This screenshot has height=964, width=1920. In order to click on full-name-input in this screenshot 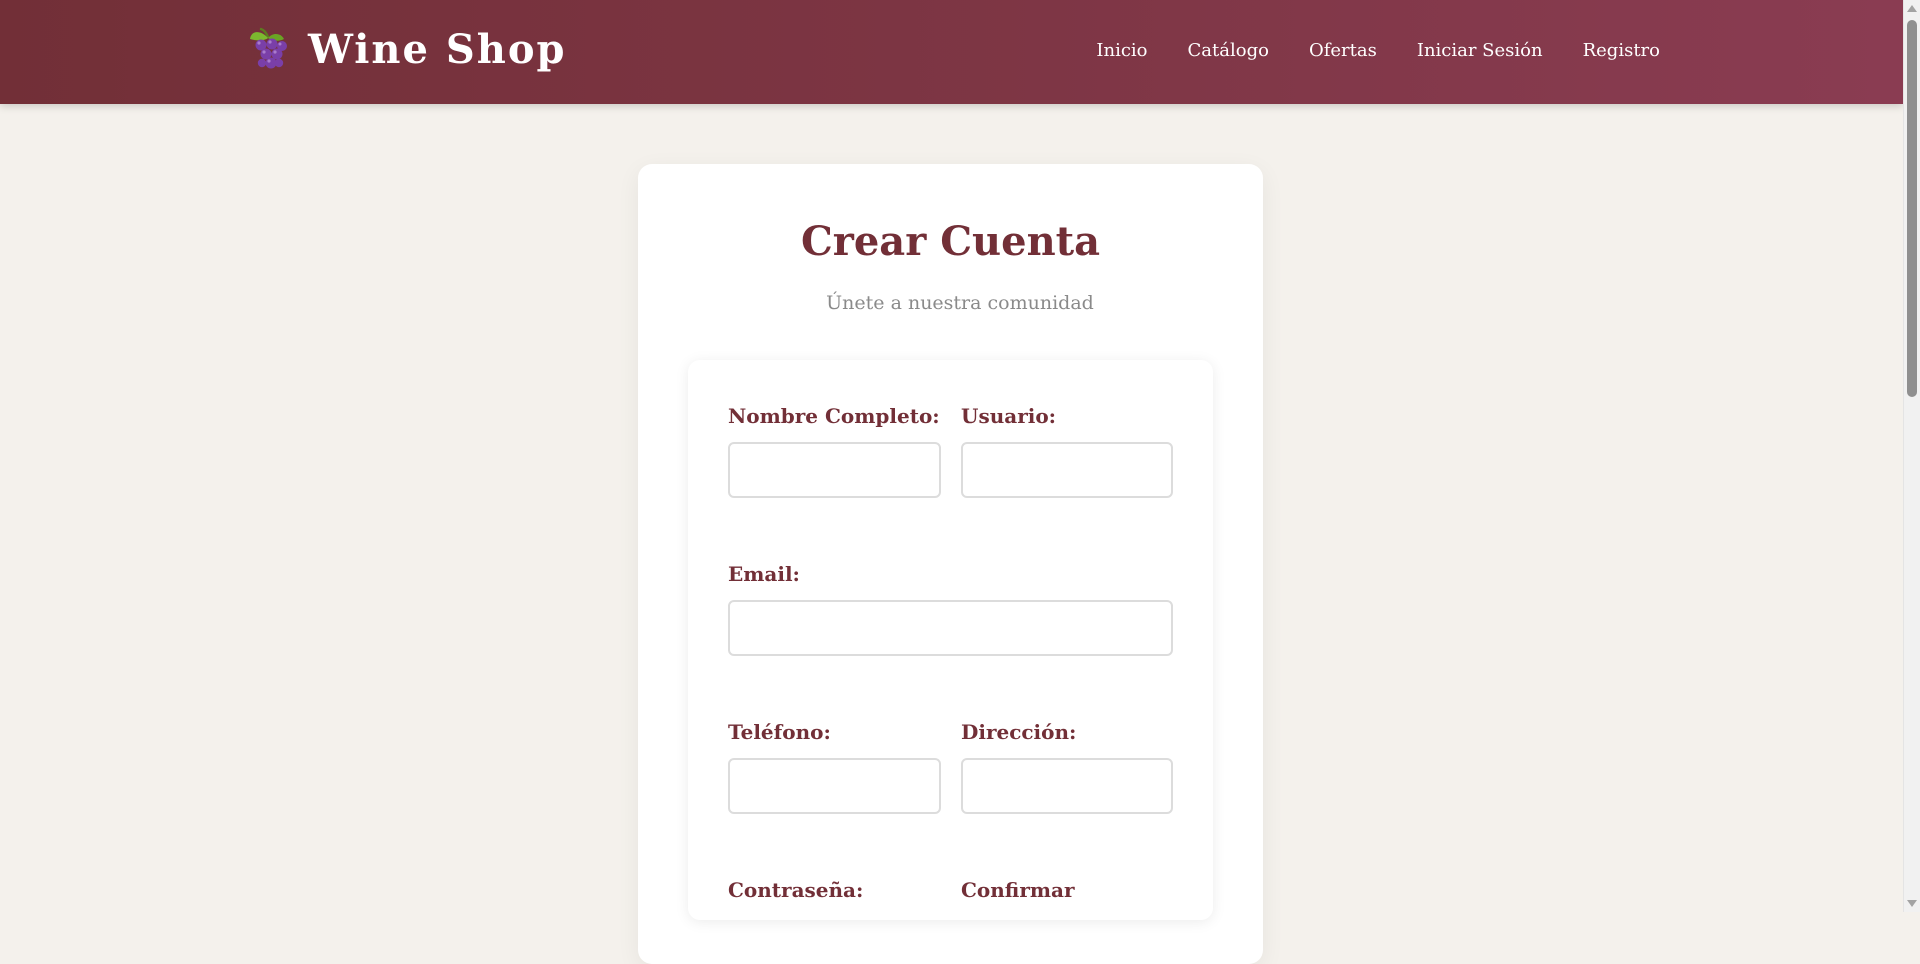, I will do `click(834, 470)`.